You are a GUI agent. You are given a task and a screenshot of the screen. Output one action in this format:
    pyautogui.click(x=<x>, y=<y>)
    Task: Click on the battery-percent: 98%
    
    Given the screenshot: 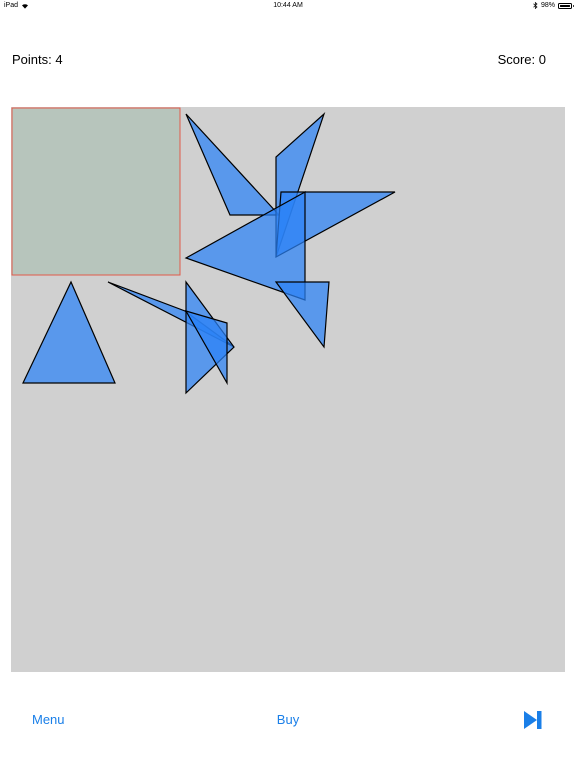 What is the action you would take?
    pyautogui.click(x=547, y=5)
    